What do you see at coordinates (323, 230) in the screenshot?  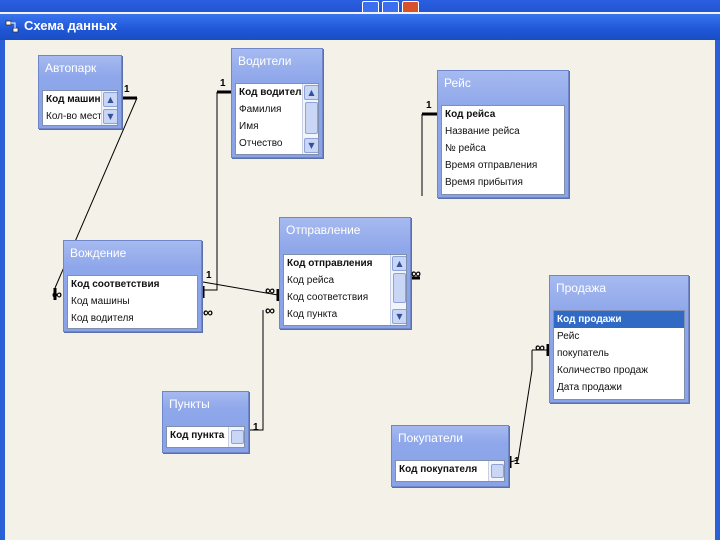 I see `table-title: Отправление` at bounding box center [323, 230].